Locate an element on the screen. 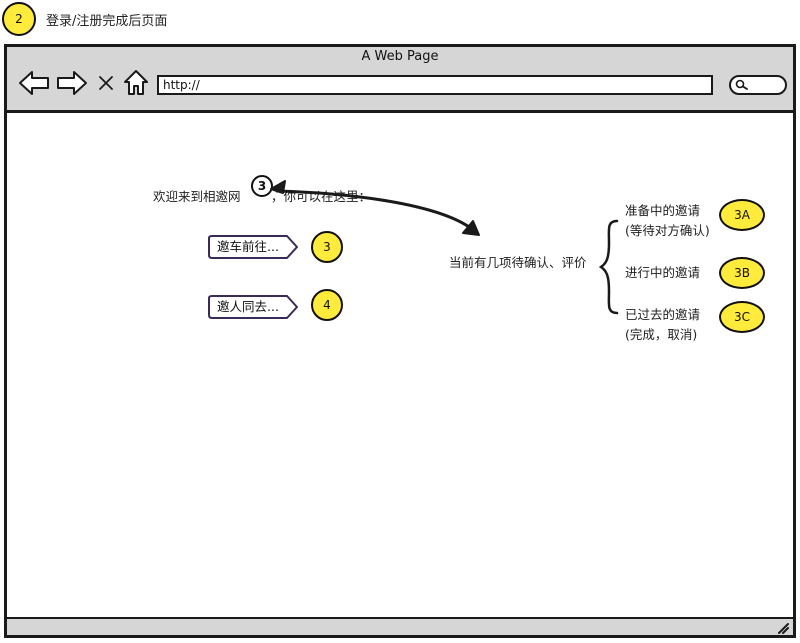  invite-preparing-label: 准备中的邀请 is located at coordinates (662, 211).